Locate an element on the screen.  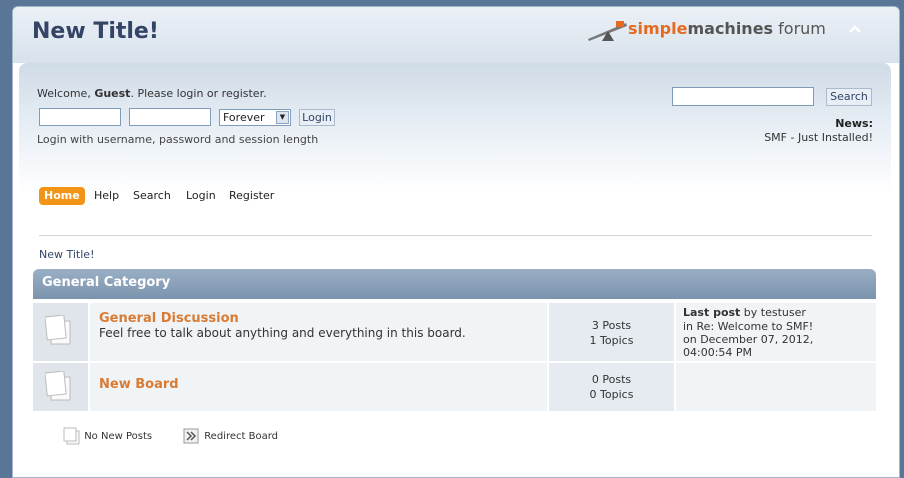
topic-count: 0 Topics is located at coordinates (611, 394).